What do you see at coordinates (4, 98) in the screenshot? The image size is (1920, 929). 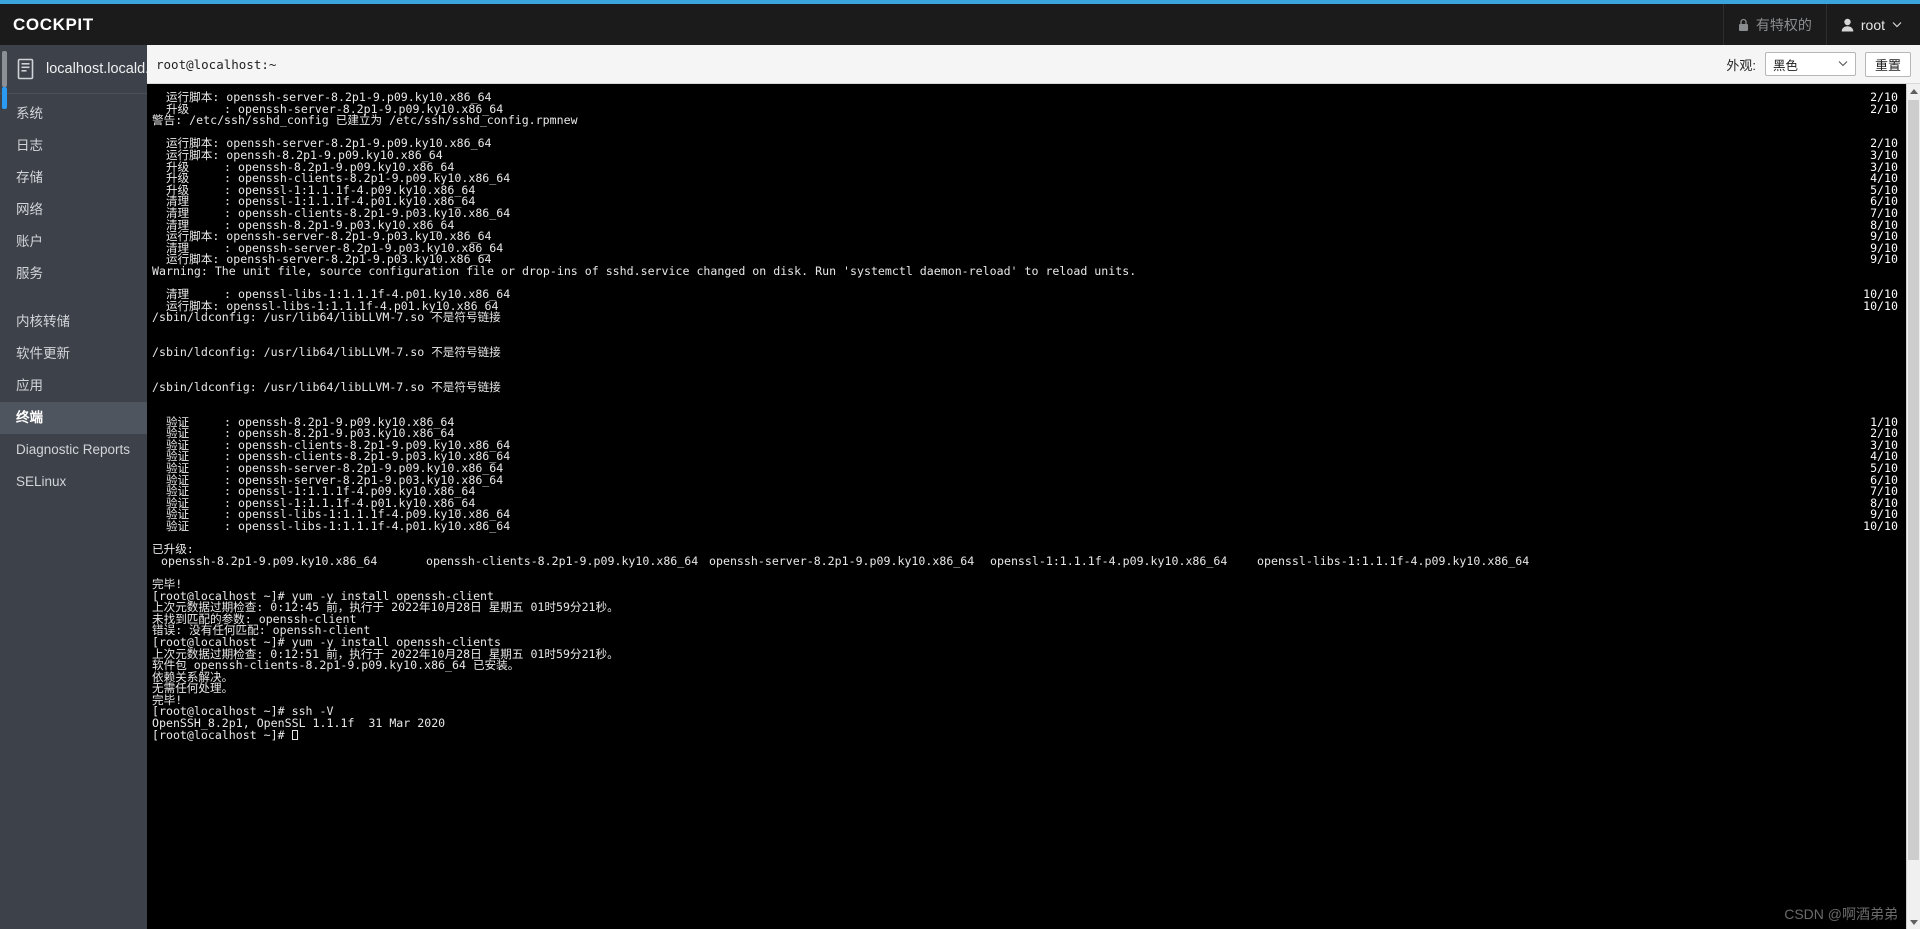 I see `sidebar-scrollbar-accent` at bounding box center [4, 98].